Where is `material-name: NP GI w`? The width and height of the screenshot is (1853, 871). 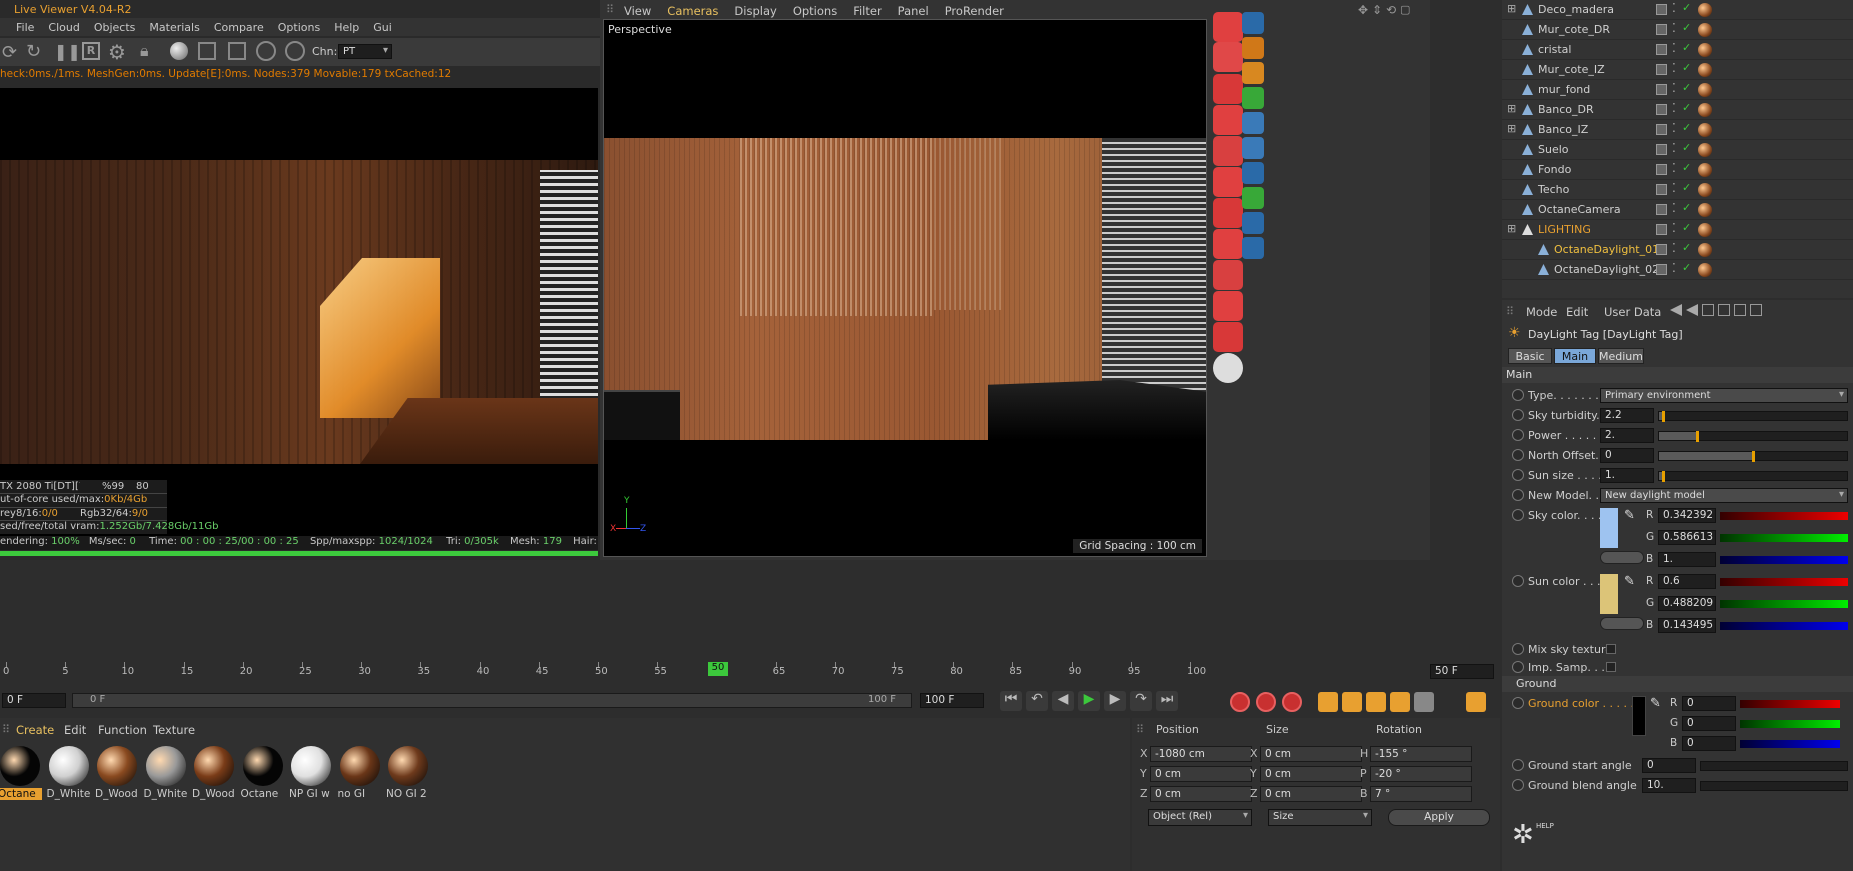 material-name: NP GI w is located at coordinates (311, 794).